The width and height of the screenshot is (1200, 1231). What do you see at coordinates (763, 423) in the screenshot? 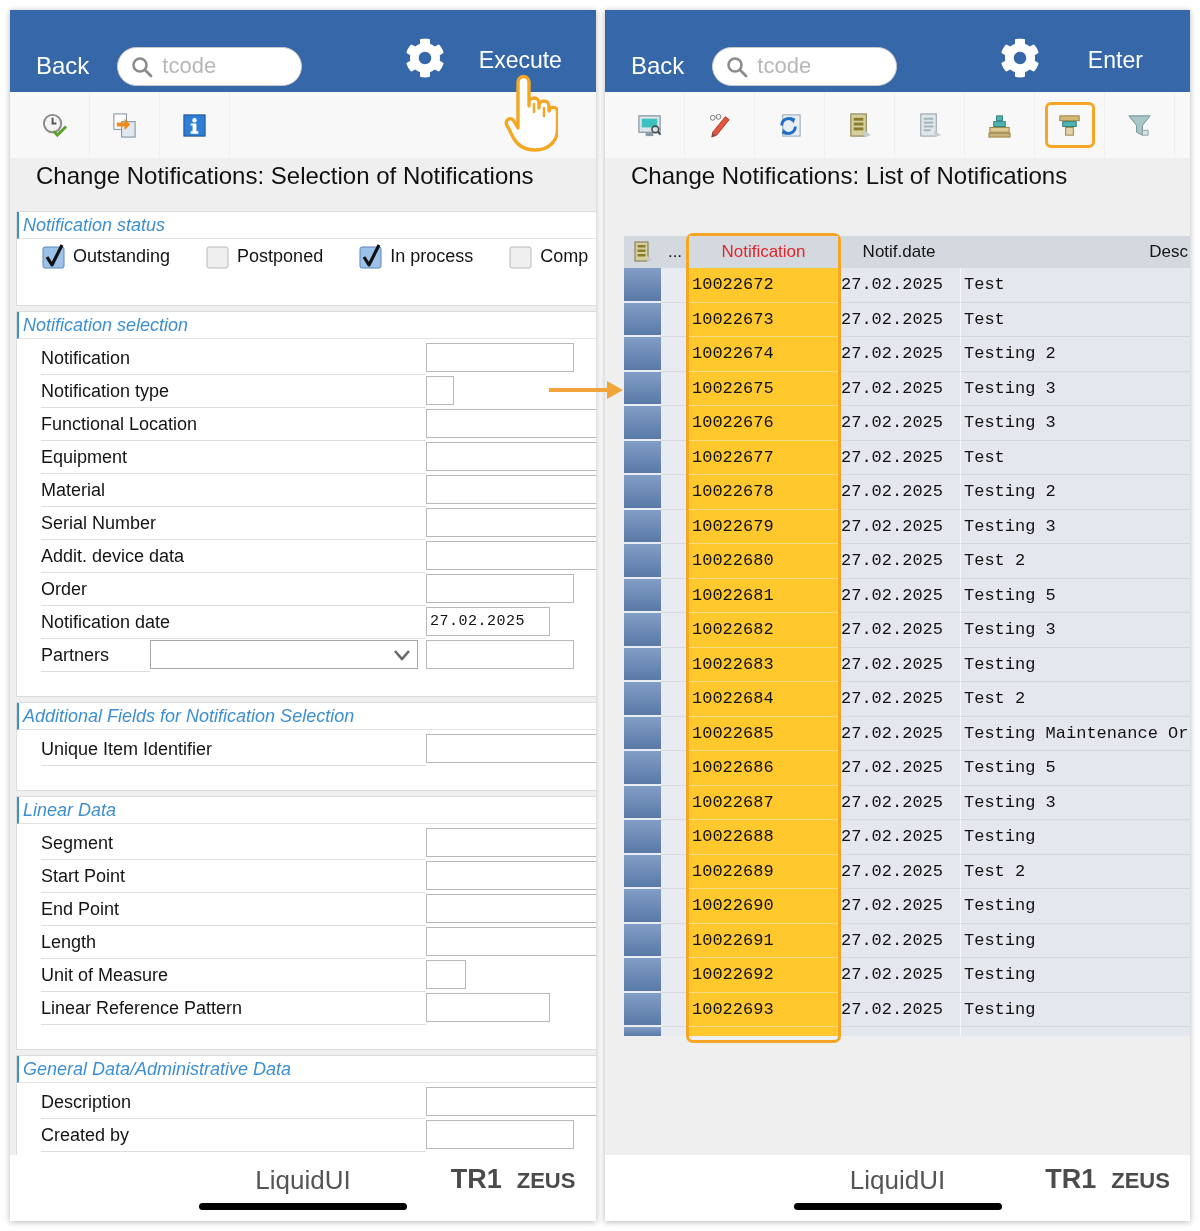
I see `table-cell: 10022676` at bounding box center [763, 423].